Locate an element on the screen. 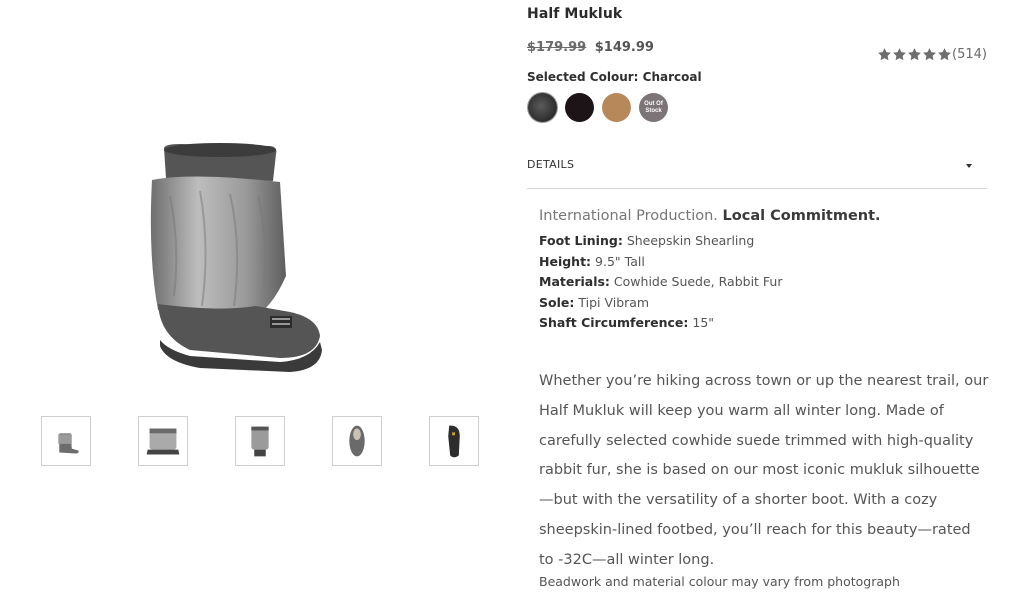 The image size is (1024, 601). review-count-link: (514) is located at coordinates (969, 54).